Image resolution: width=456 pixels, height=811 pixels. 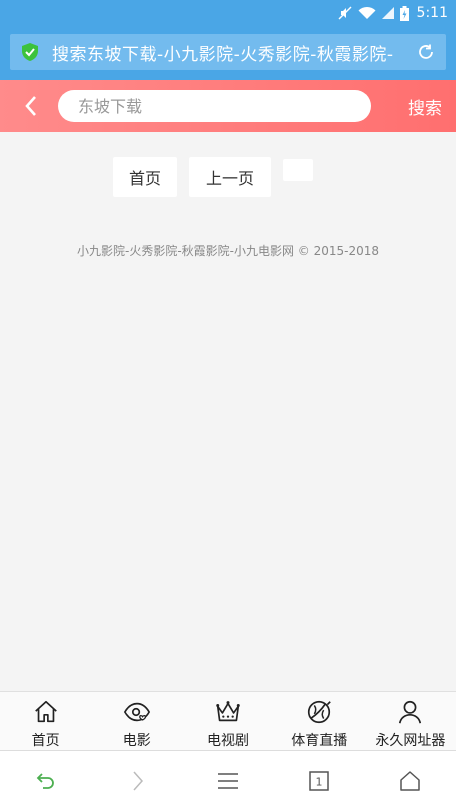 I want to click on back-button, so click(x=31, y=106).